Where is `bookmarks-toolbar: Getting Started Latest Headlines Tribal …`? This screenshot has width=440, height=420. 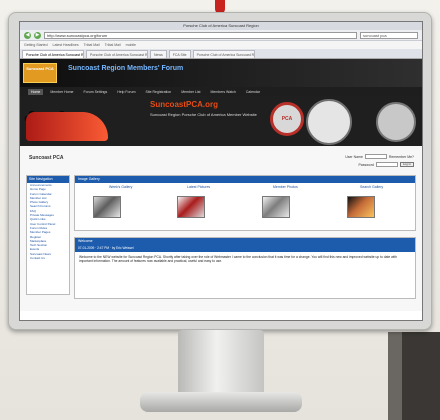 bookmarks-toolbar: Getting Started Latest Headlines Tribal … is located at coordinates (221, 45).